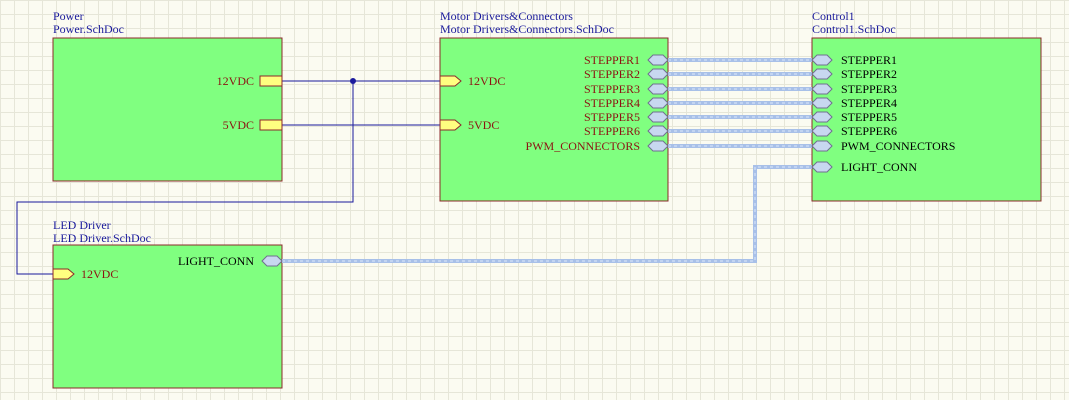 Image resolution: width=1069 pixels, height=400 pixels. Describe the element at coordinates (506, 16) in the screenshot. I see `motor-sheet-name: Motor Drivers&Connectors` at that location.